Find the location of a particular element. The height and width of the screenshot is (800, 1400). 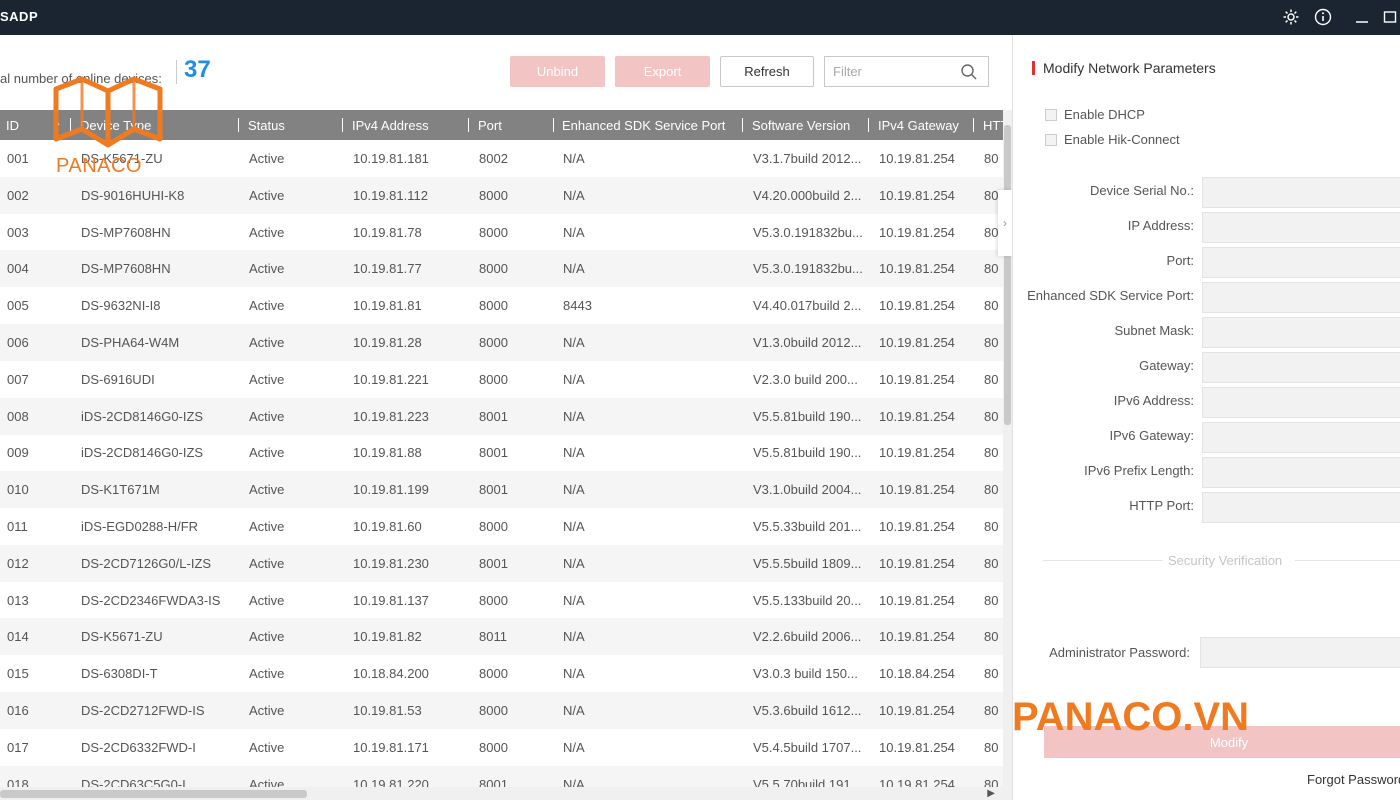

filter-input is located at coordinates (890, 71).